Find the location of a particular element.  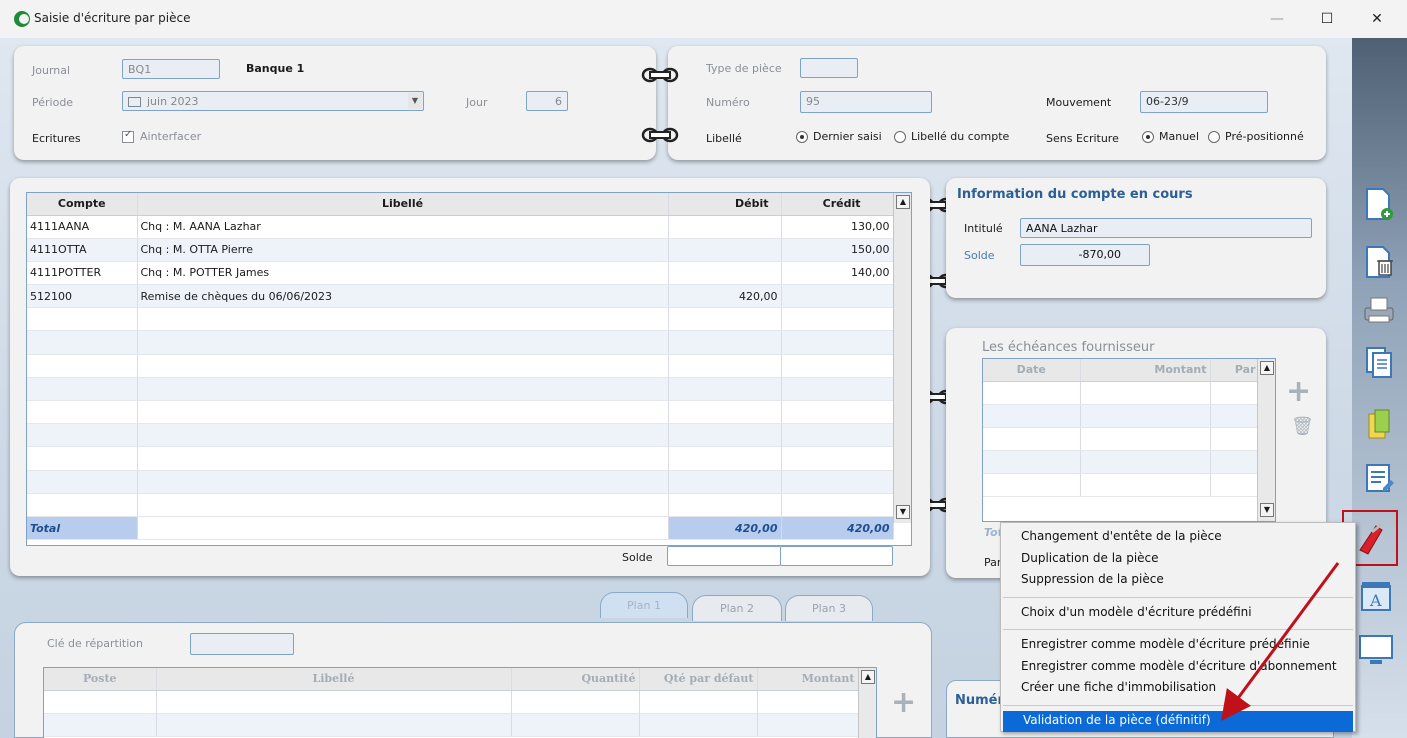

cell-compte: 512100 is located at coordinates (82, 296).